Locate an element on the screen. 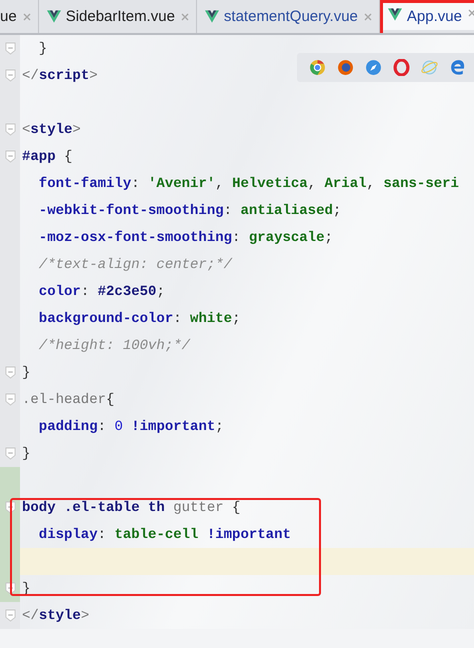  tab-label: App.vue is located at coordinates (434, 16).